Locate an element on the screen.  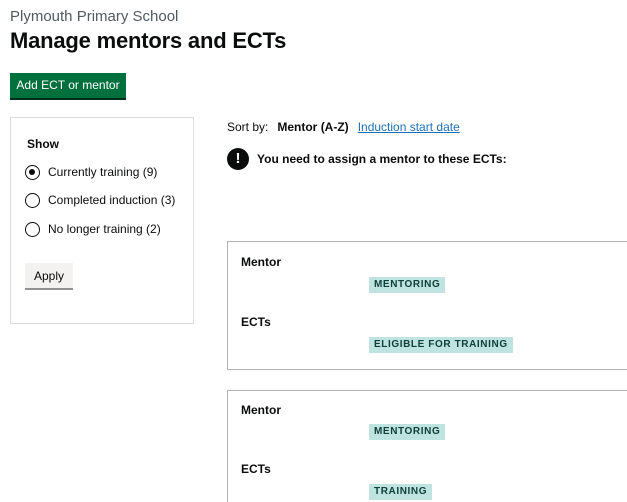
radio-label: Currently training (9) is located at coordinates (103, 172).